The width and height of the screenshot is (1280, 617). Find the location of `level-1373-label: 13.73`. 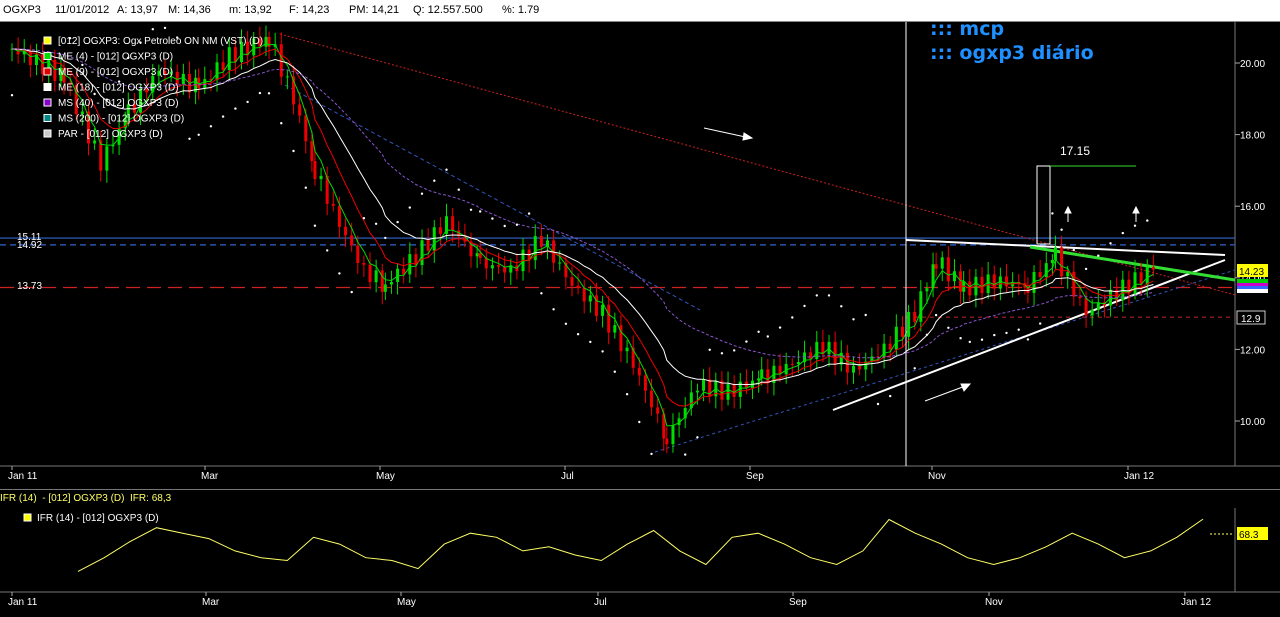

level-1373-label: 13.73 is located at coordinates (29, 286).